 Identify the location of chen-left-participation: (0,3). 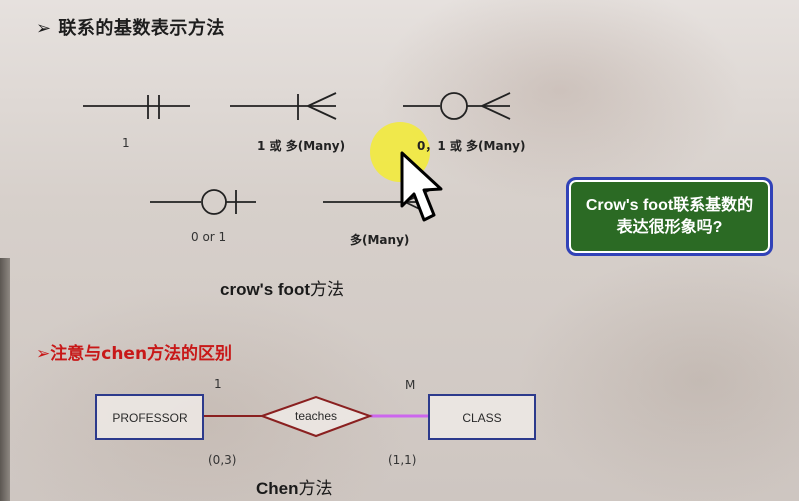
(222, 460).